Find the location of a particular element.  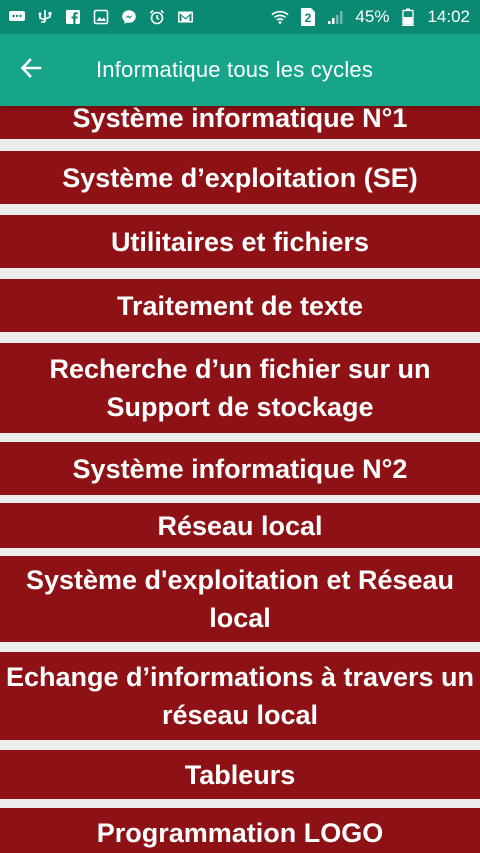

usb-icon is located at coordinates (45, 17).